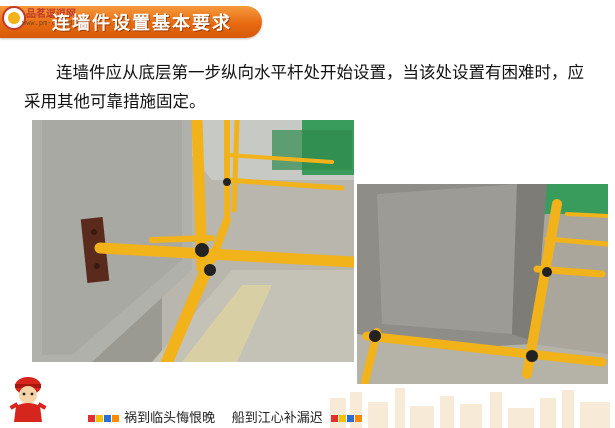 Image resolution: width=615 pixels, height=428 pixels. What do you see at coordinates (28, 399) in the screenshot?
I see `safety-mascot-icon` at bounding box center [28, 399].